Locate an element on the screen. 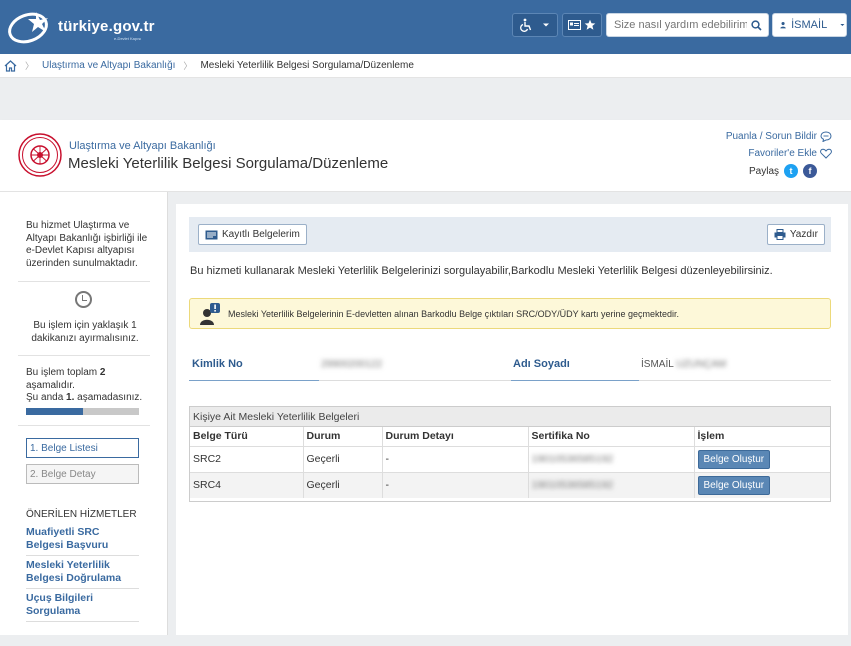 This screenshot has height=646, width=851. step-progress-bar is located at coordinates (82, 411).